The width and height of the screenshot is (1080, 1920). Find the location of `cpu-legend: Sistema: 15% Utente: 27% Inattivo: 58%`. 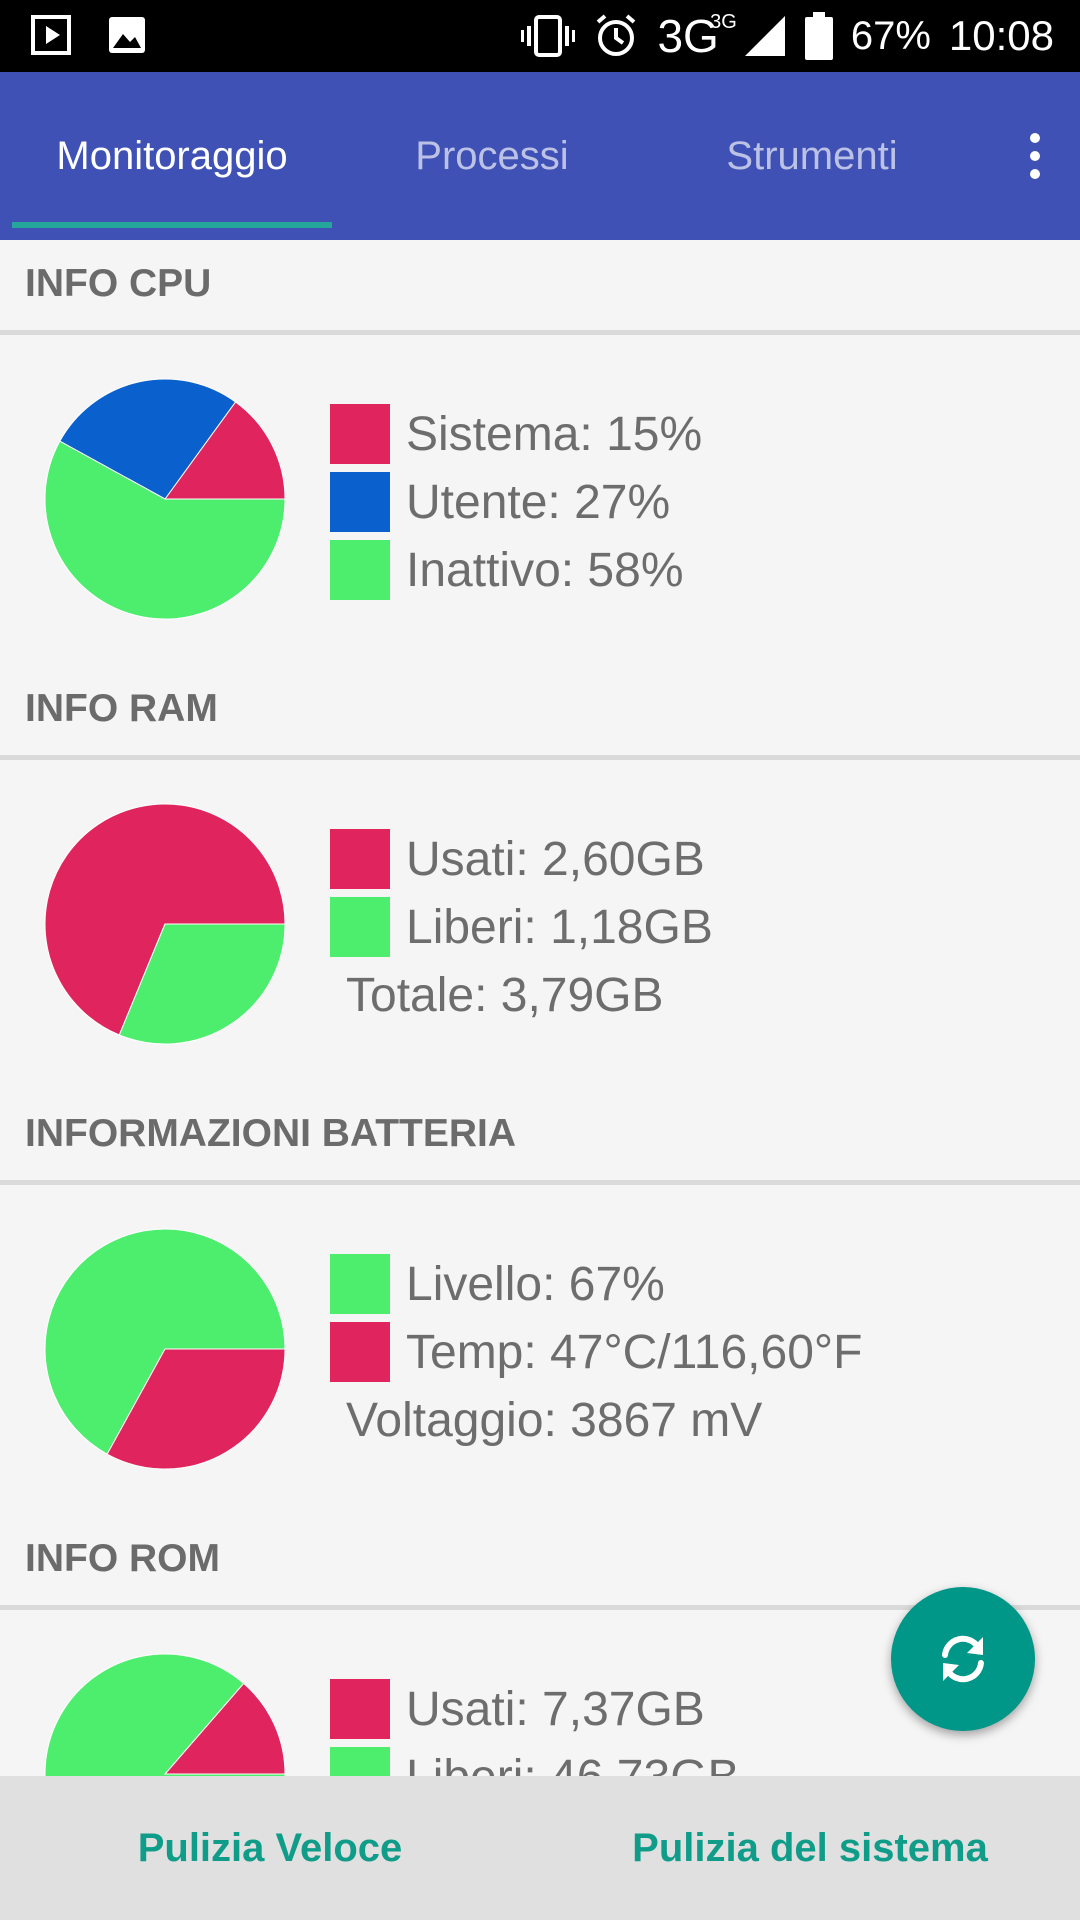

cpu-legend: Sistema: 15% Utente: 27% Inattivo: 58% is located at coordinates (516, 502).